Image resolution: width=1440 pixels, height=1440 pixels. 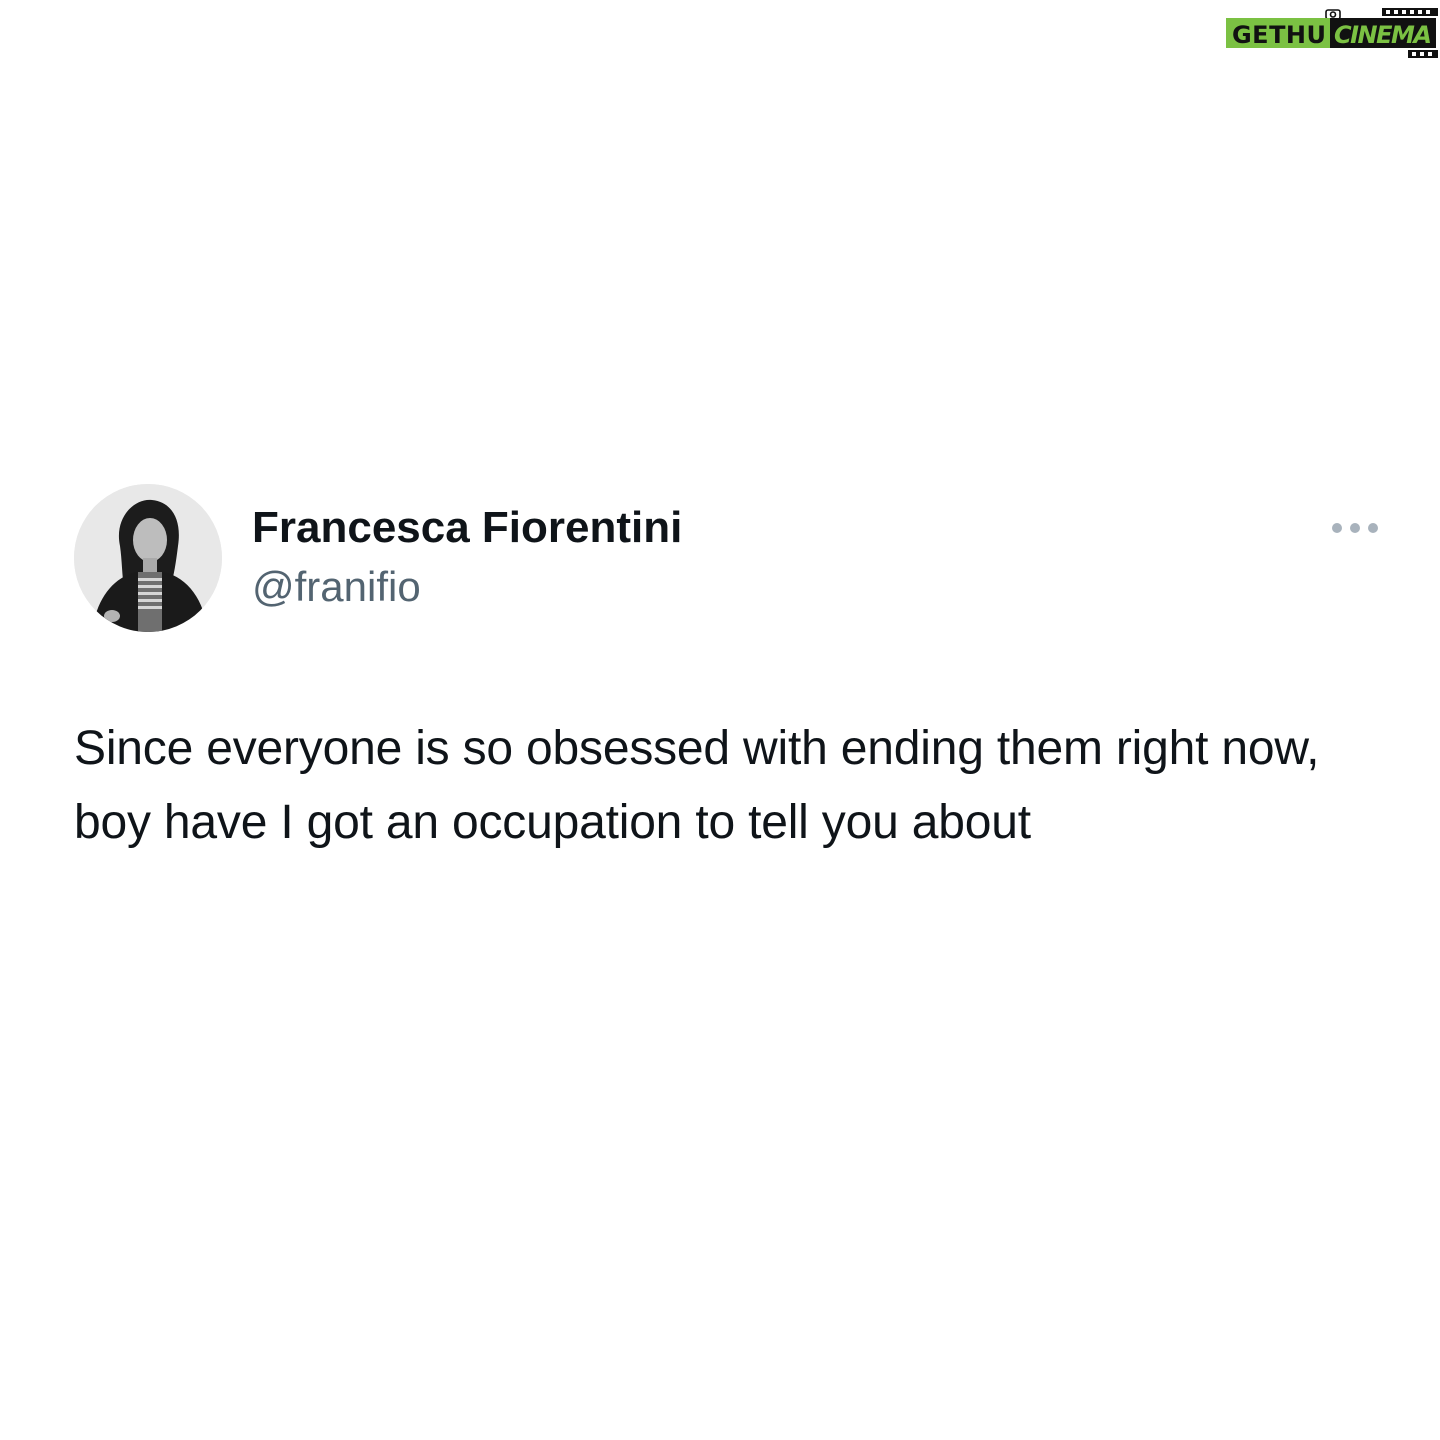 What do you see at coordinates (1279, 35) in the screenshot?
I see `logo-text-gethu: GETHU` at bounding box center [1279, 35].